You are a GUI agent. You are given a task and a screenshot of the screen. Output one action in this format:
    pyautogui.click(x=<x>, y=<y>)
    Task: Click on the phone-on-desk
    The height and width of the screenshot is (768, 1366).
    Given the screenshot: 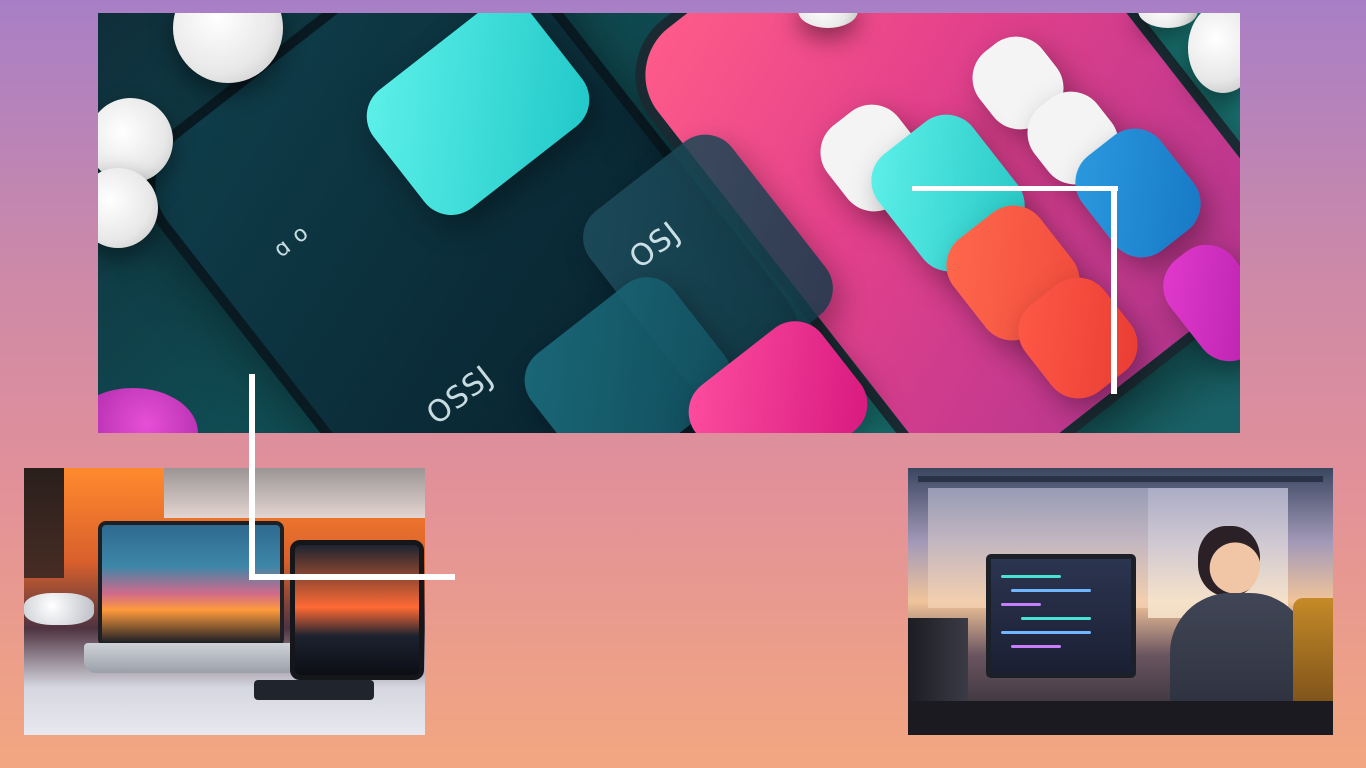 What is the action you would take?
    pyautogui.click(x=314, y=690)
    